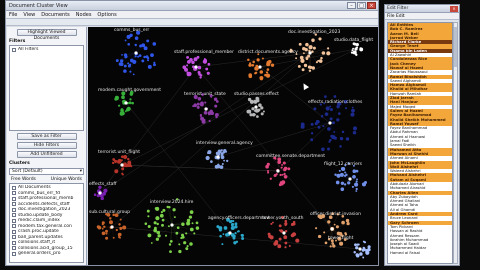  What do you see at coordinates (361, 5) in the screenshot?
I see `maximize-button: □` at bounding box center [361, 5].